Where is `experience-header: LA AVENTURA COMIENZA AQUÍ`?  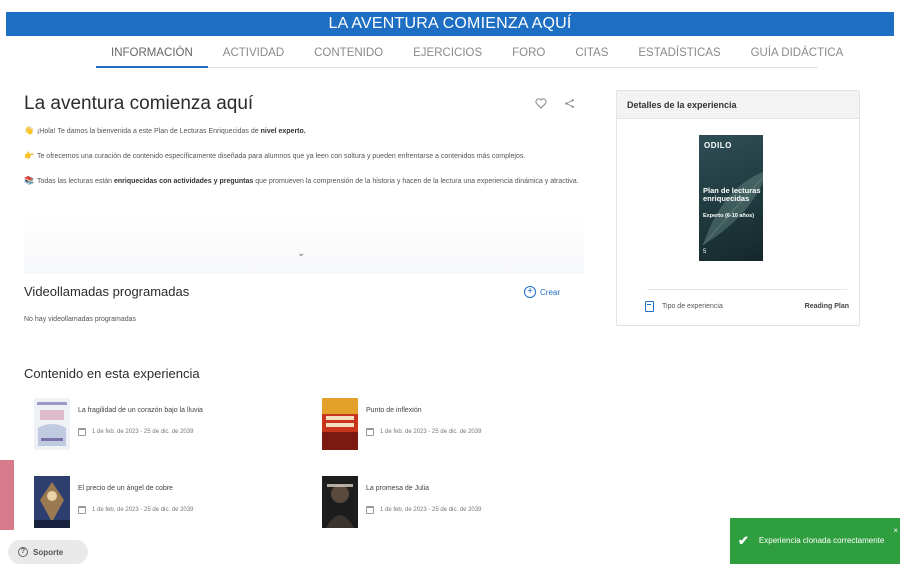
experience-header: LA AVENTURA COMIENZA AQUÍ is located at coordinates (450, 24).